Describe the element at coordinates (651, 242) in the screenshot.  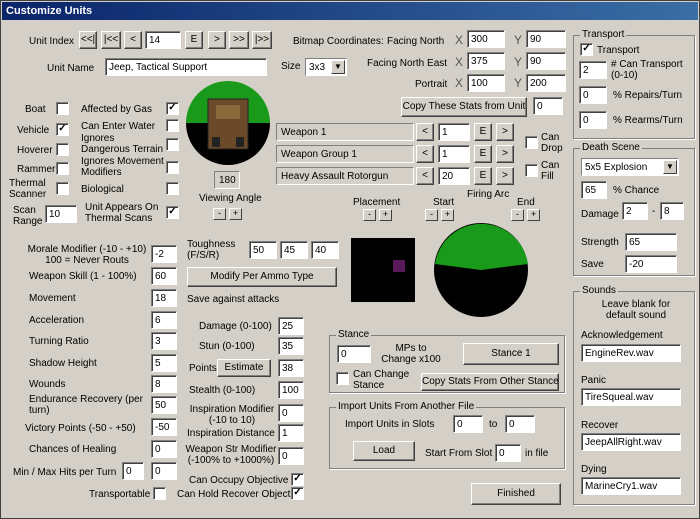
I see `death-strength-input: 65` at that location.